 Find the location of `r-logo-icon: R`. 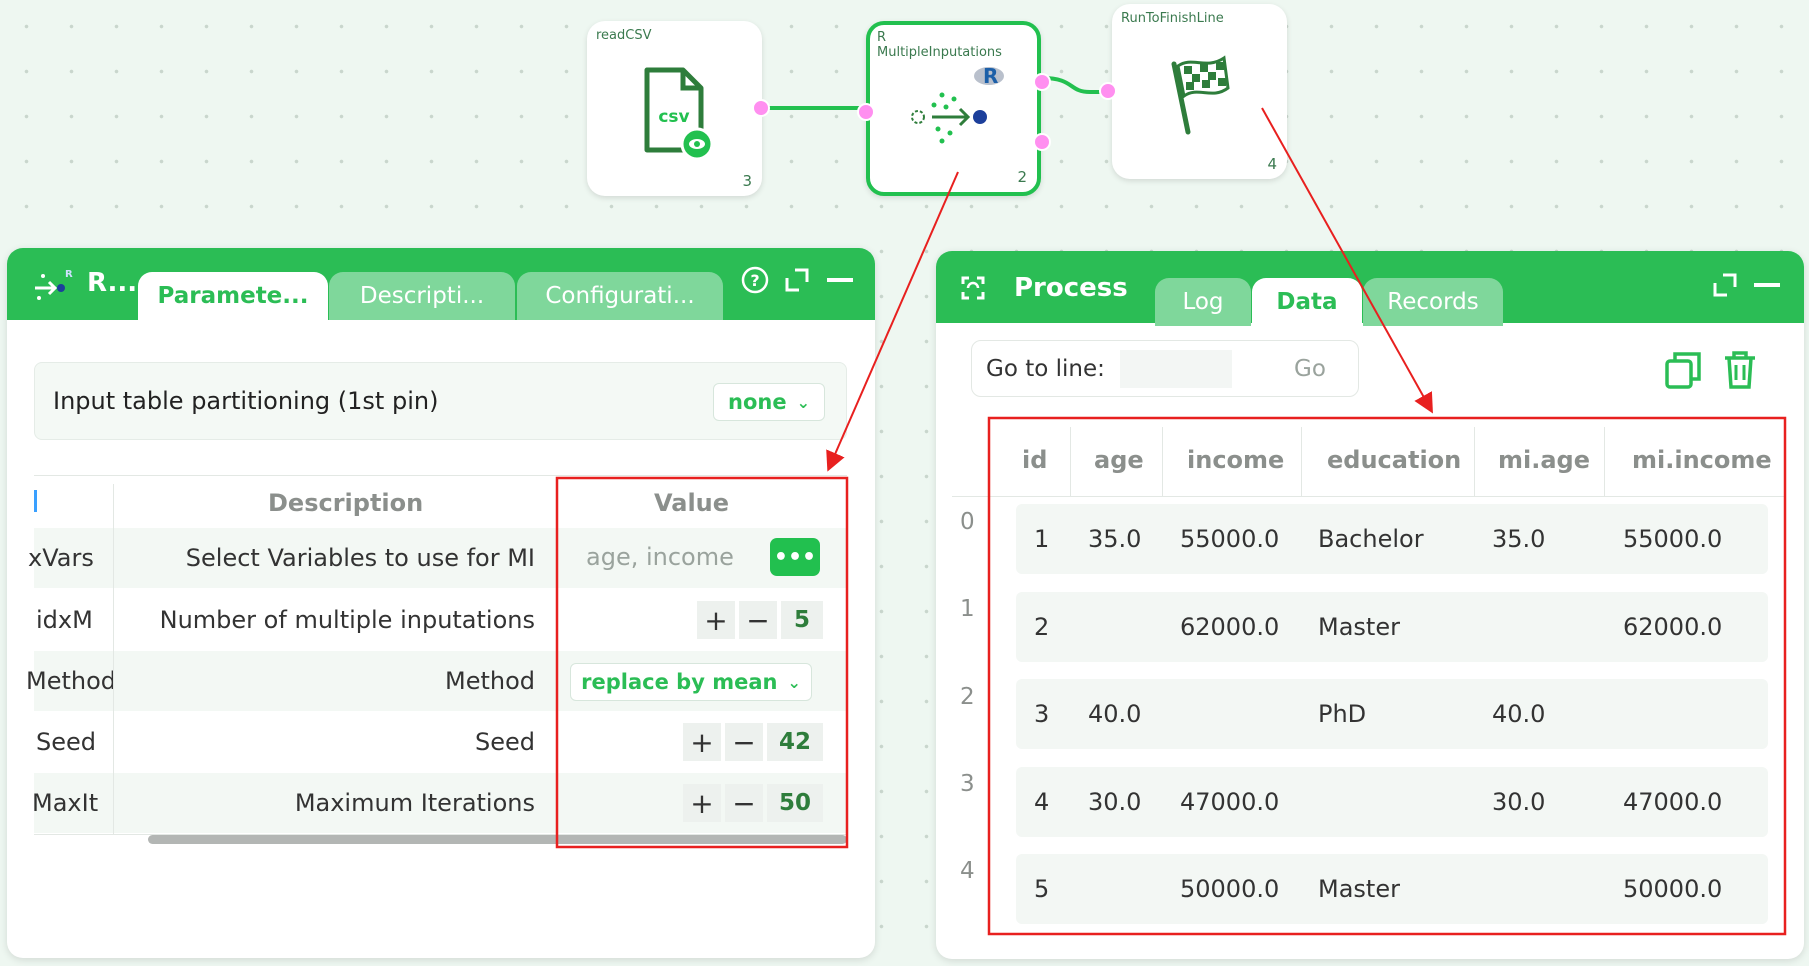

r-logo-icon: R is located at coordinates (989, 76).